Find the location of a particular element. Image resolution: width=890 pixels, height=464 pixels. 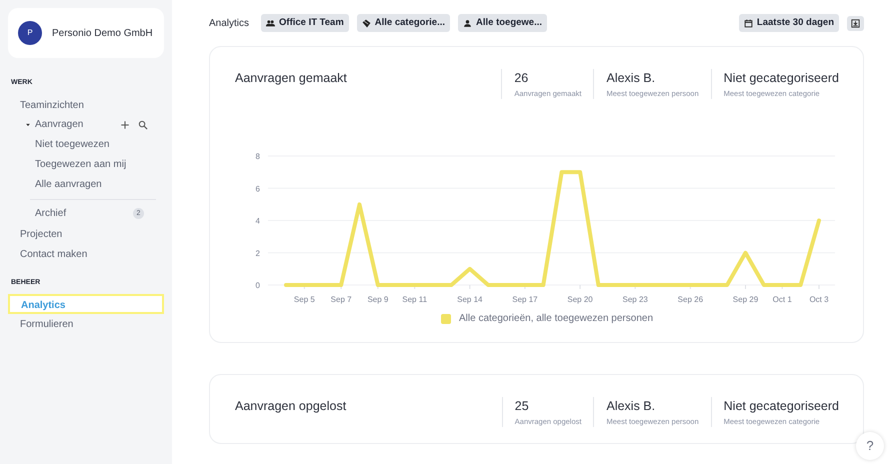

card-title: Aanvragen gemaakt is located at coordinates (291, 79).